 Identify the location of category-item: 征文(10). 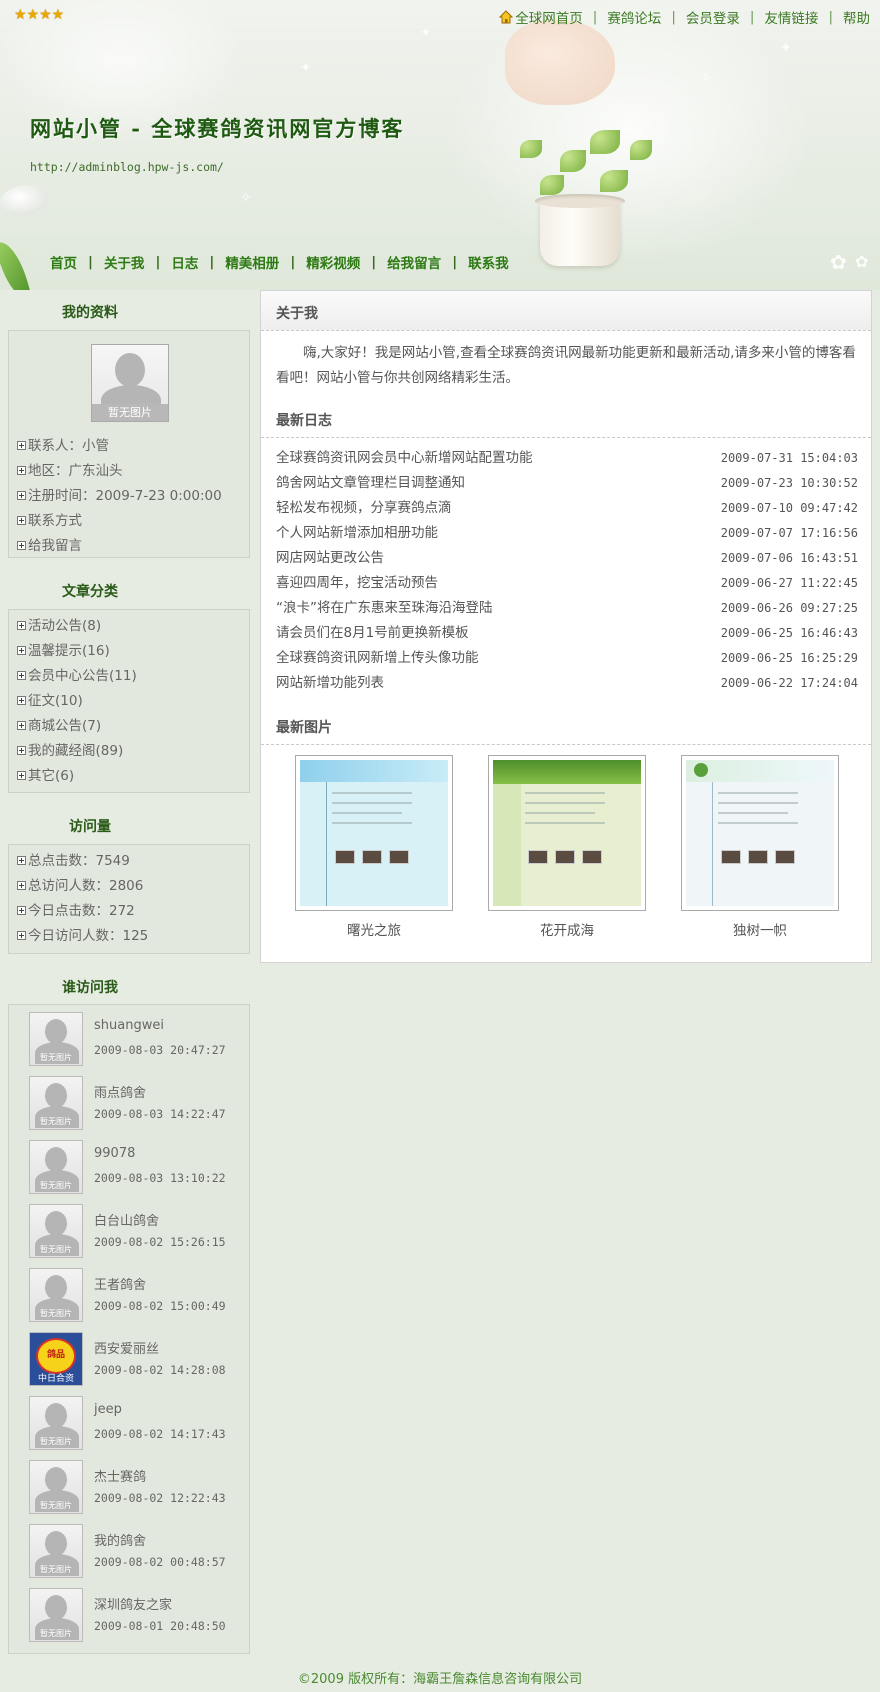
(133, 701).